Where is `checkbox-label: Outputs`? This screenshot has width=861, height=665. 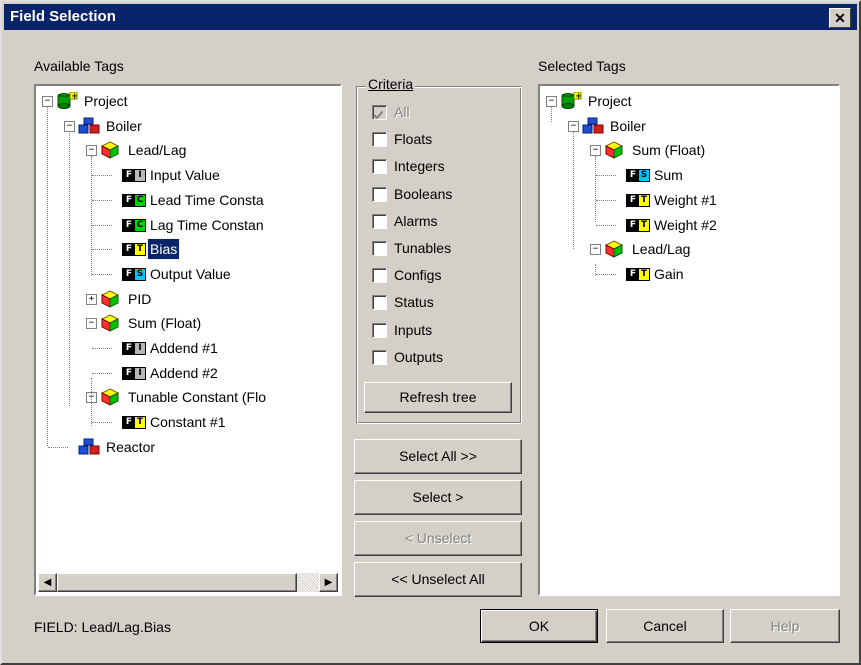
checkbox-label: Outputs is located at coordinates (419, 356).